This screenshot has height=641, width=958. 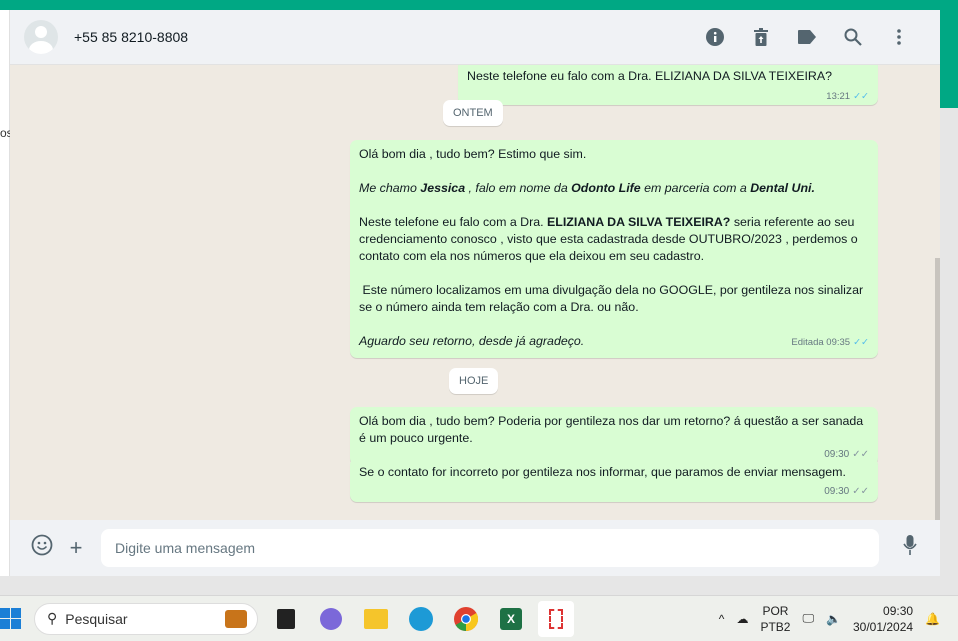 What do you see at coordinates (236, 618) in the screenshot?
I see `briefcase-icon` at bounding box center [236, 618].